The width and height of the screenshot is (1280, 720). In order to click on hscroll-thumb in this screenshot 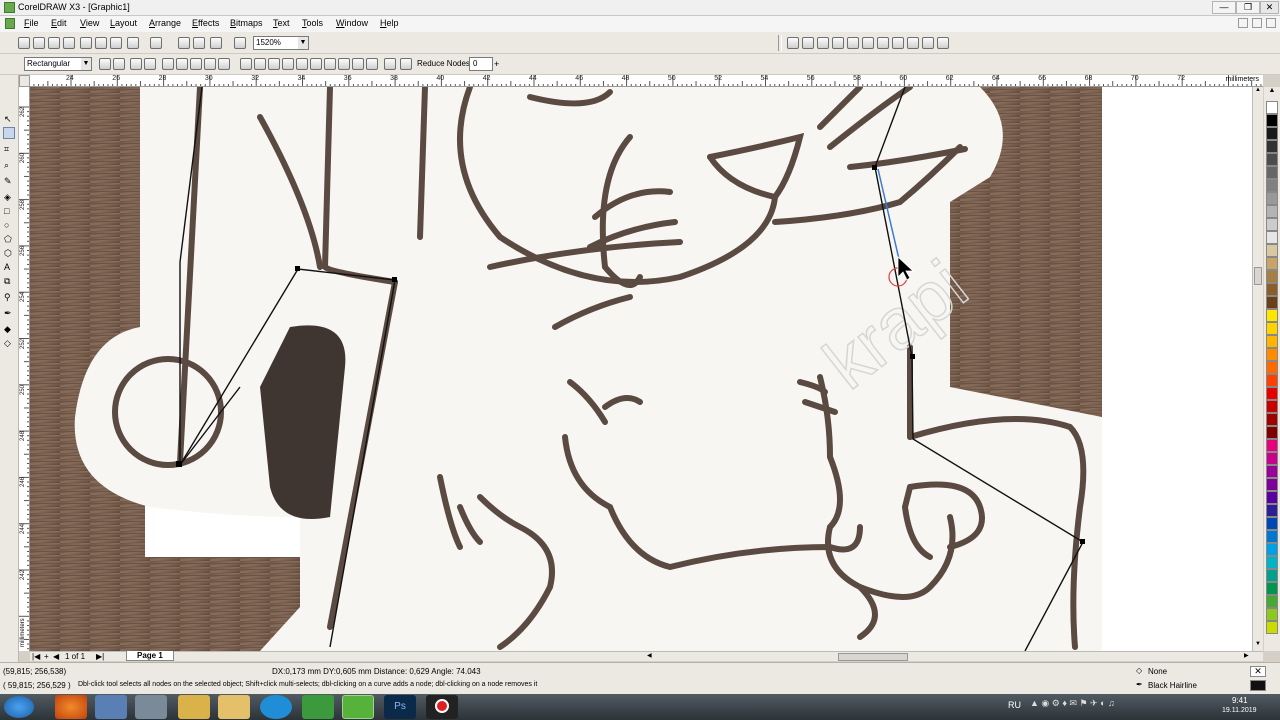, I will do `click(873, 657)`.